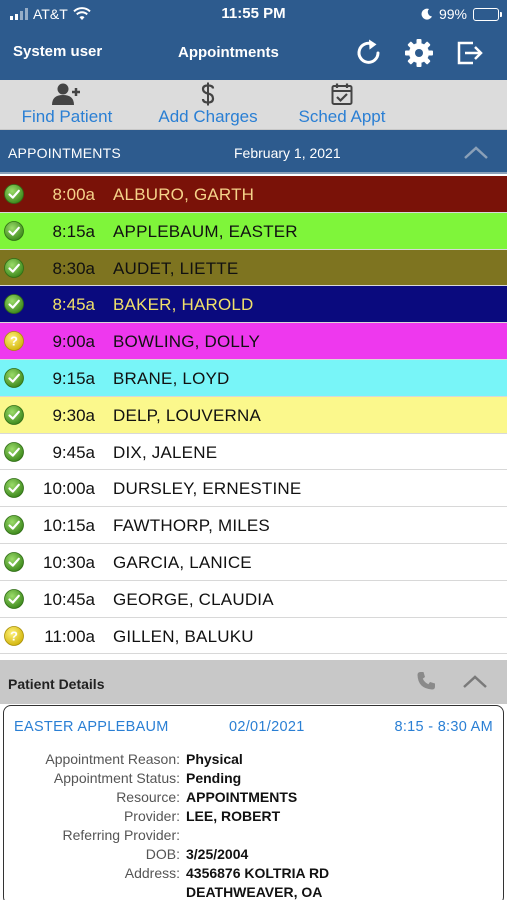 The width and height of the screenshot is (507, 900). Describe the element at coordinates (69, 526) in the screenshot. I see `appointment-time: 10:15a` at that location.